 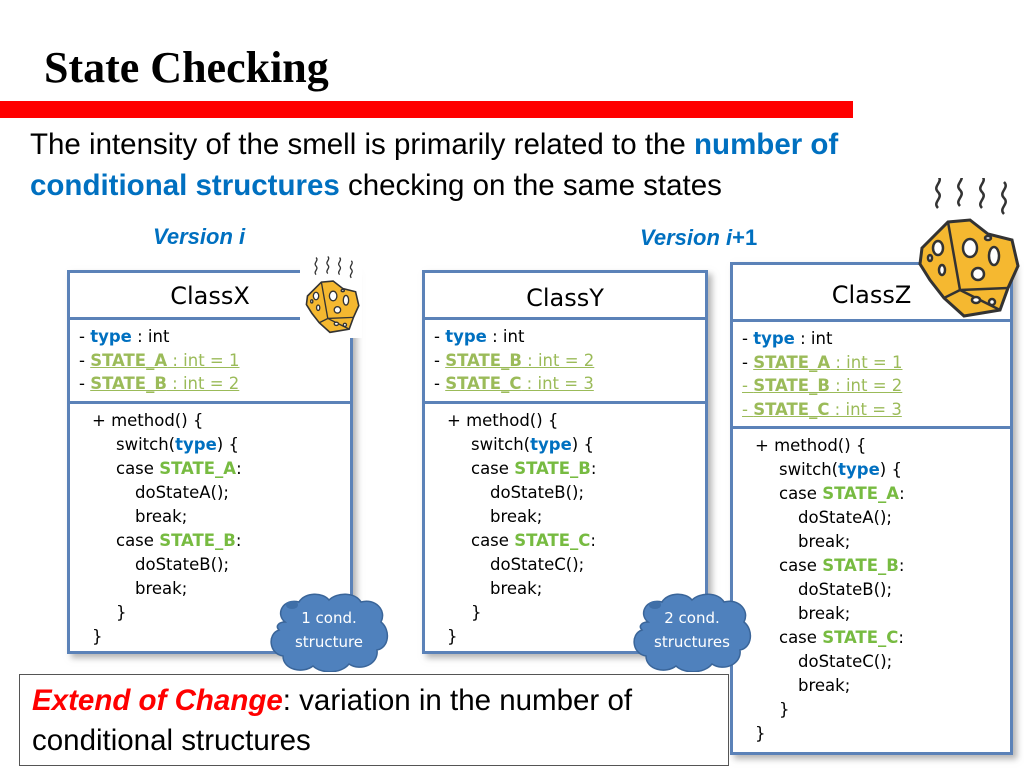 I want to click on attr-state: STATE_C : int = 3, so click(x=519, y=383).